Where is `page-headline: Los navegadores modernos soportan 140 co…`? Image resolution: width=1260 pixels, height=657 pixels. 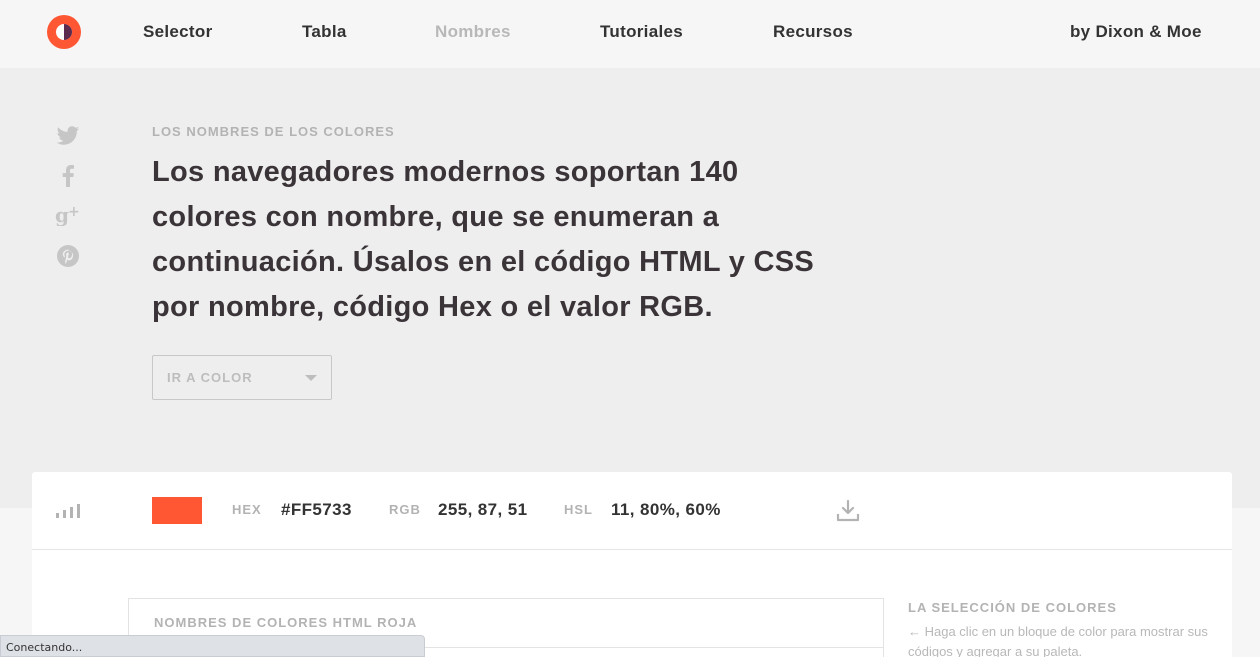 page-headline: Los navegadores modernos soportan 140 co… is located at coordinates (483, 239).